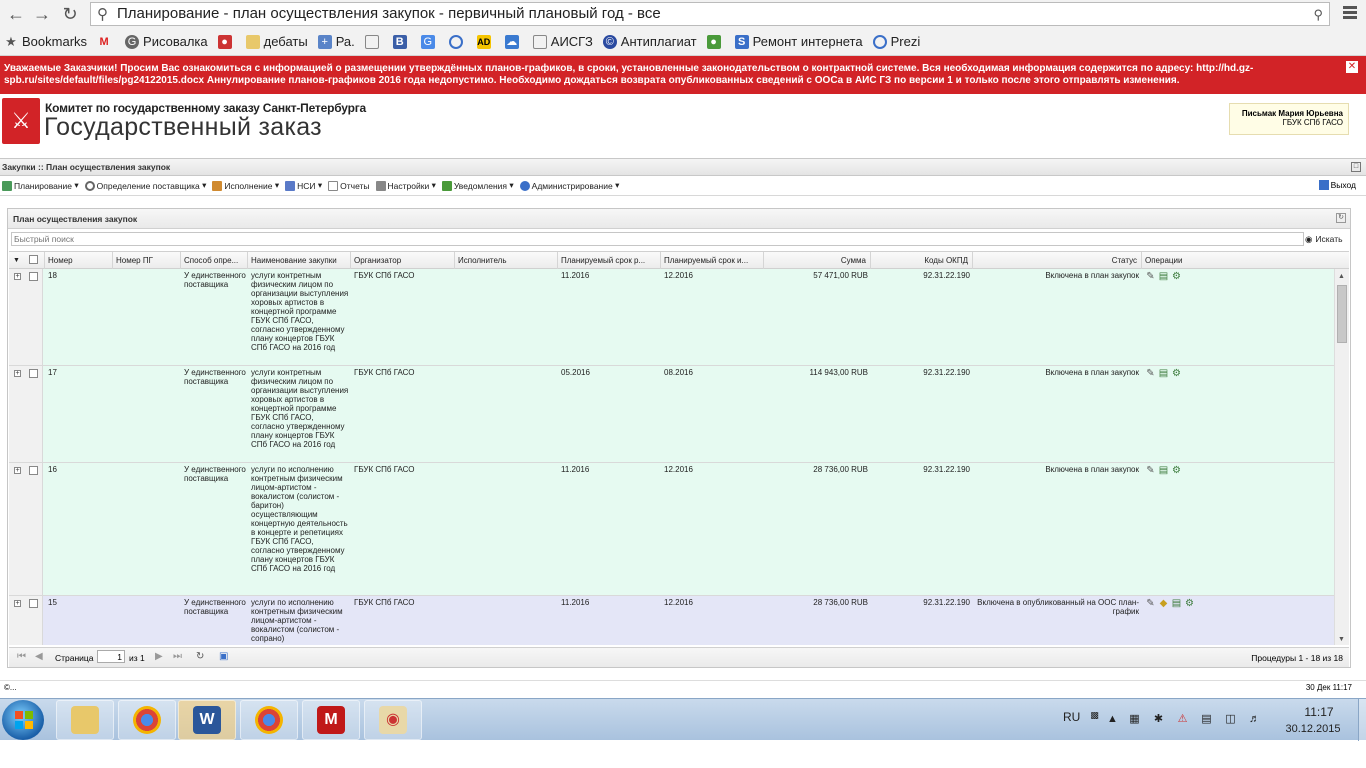 The height and width of the screenshot is (768, 1366). I want to click on bookmark-vk: ●, so click(226, 41).